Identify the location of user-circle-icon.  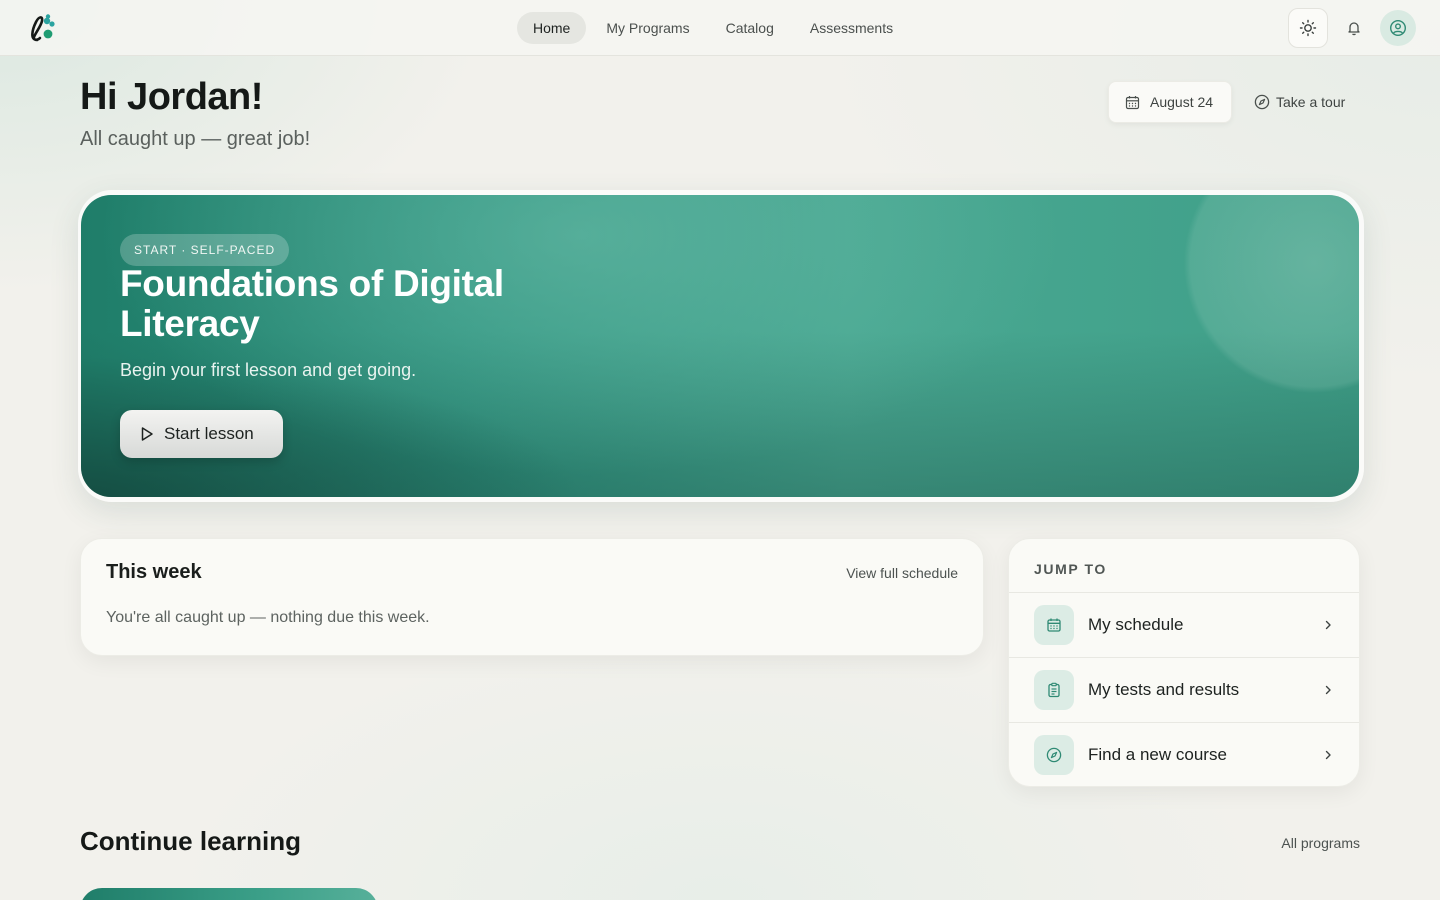
(1398, 28).